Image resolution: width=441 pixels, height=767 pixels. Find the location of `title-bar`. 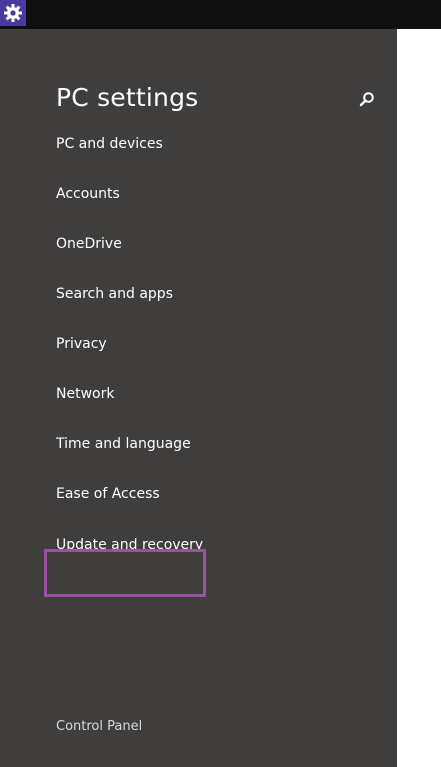

title-bar is located at coordinates (220, 14).